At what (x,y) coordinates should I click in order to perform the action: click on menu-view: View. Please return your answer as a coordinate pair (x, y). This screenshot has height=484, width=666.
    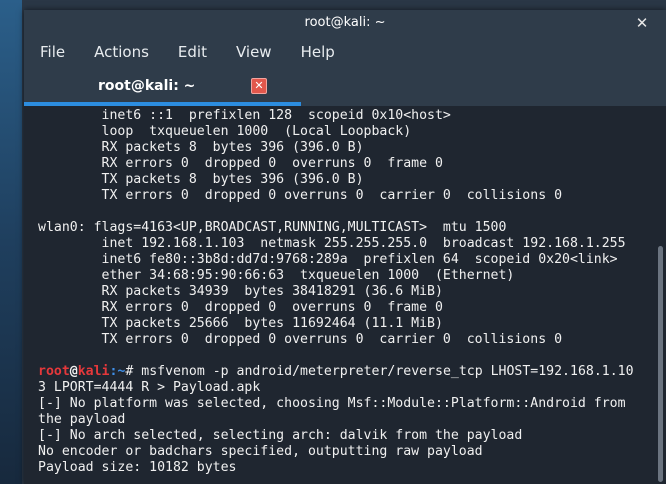
    Looking at the image, I should click on (254, 52).